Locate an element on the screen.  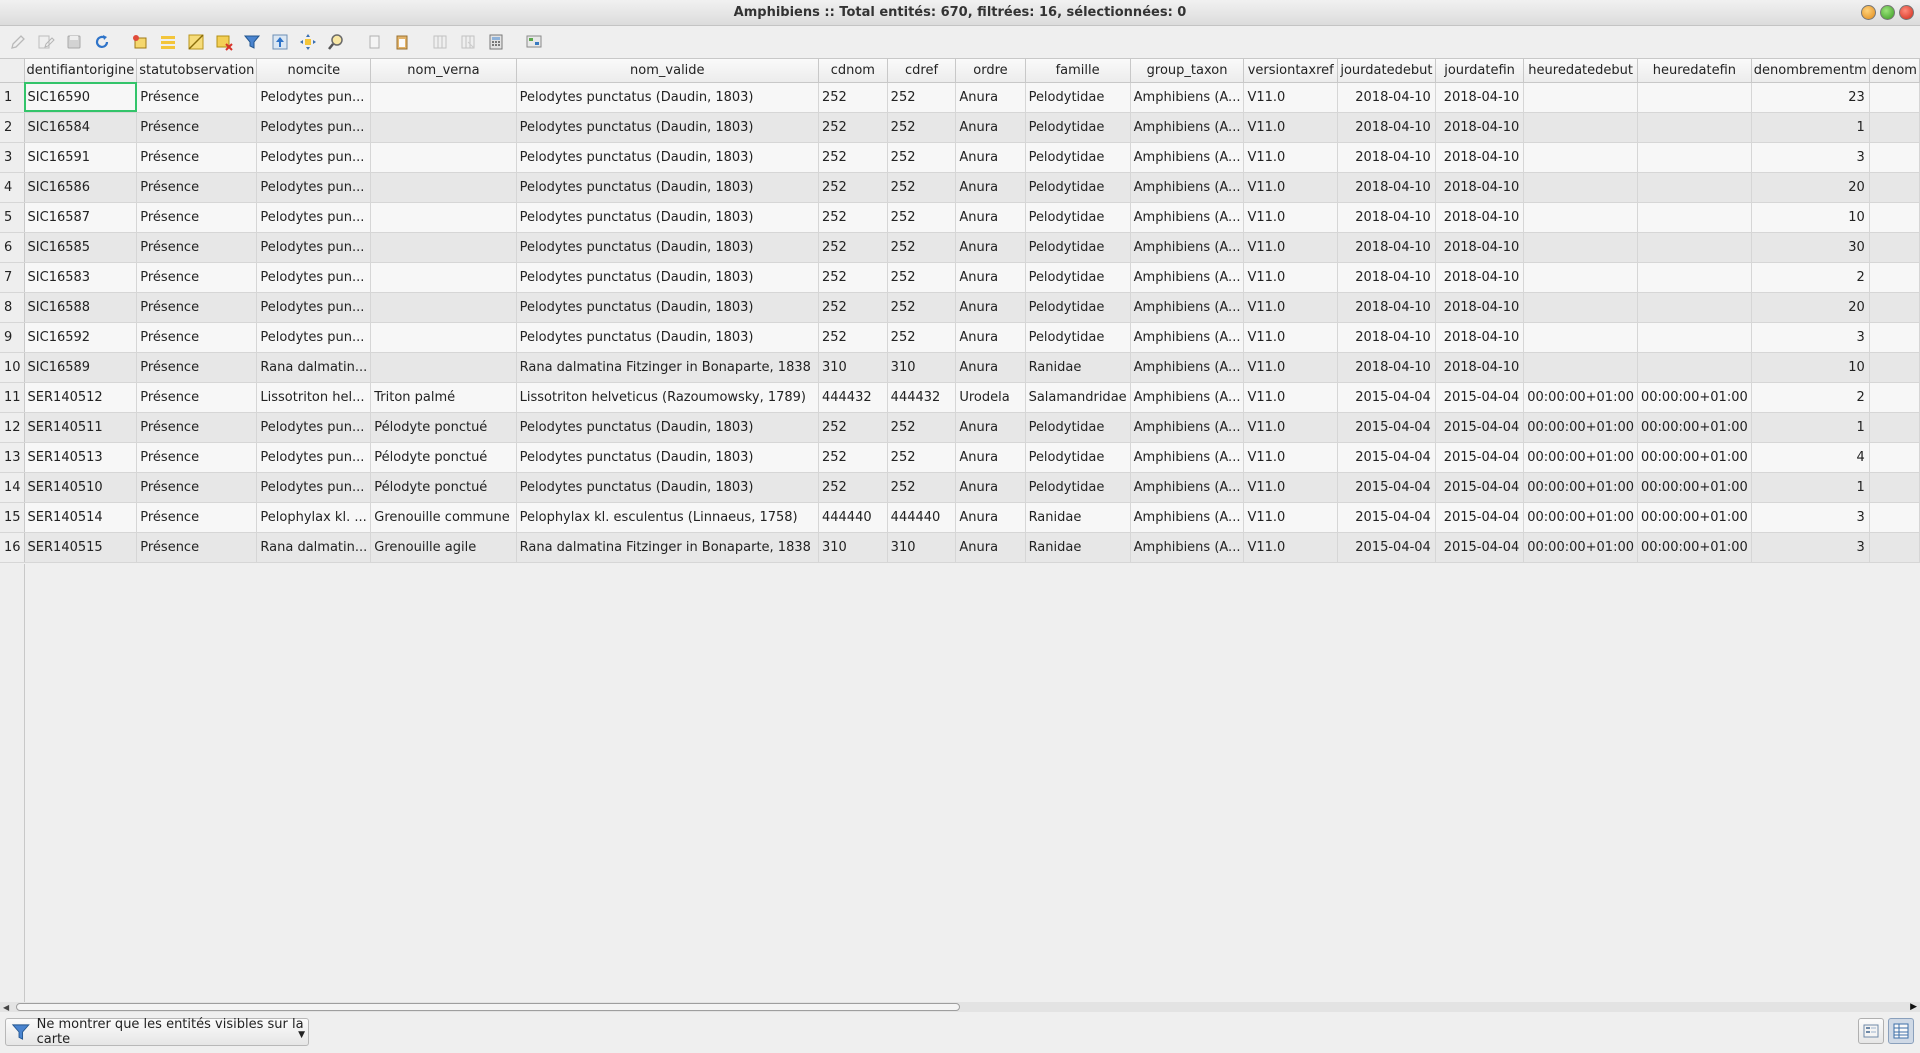
row-header: 10 is located at coordinates (12, 367).